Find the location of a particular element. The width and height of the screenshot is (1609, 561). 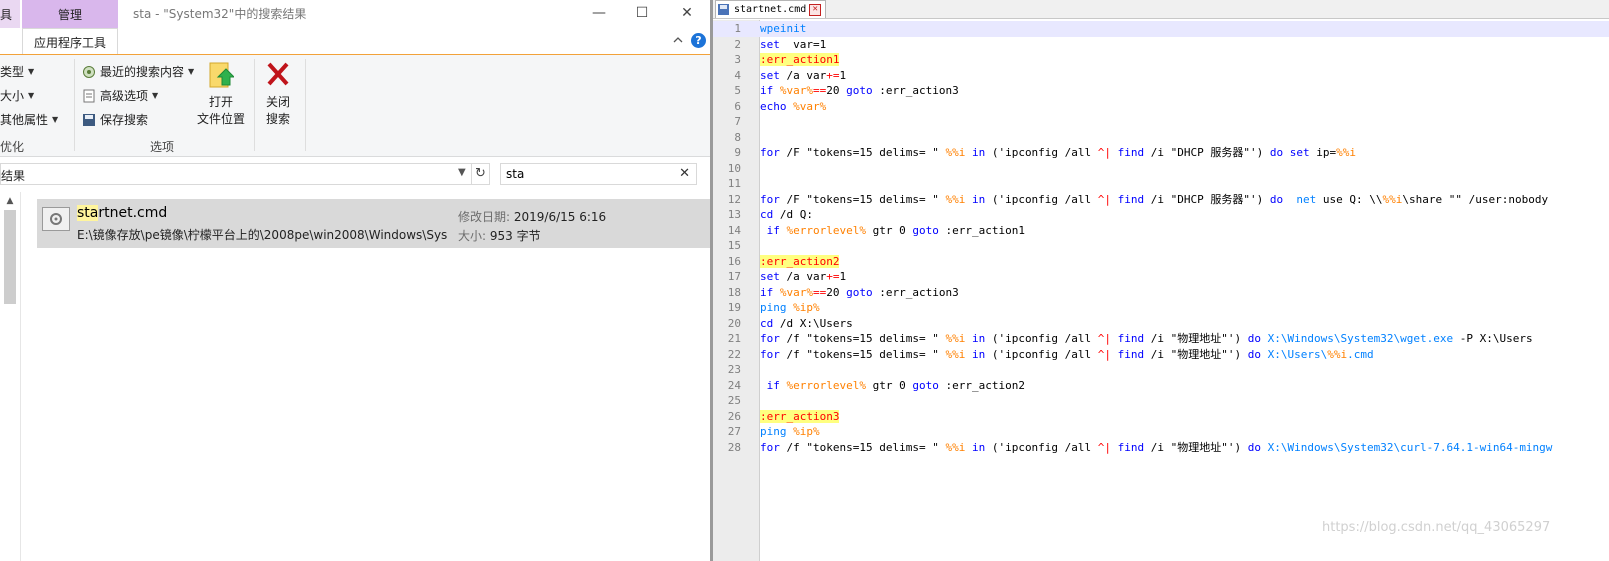

group-refine-label: 优化 is located at coordinates (12, 147).